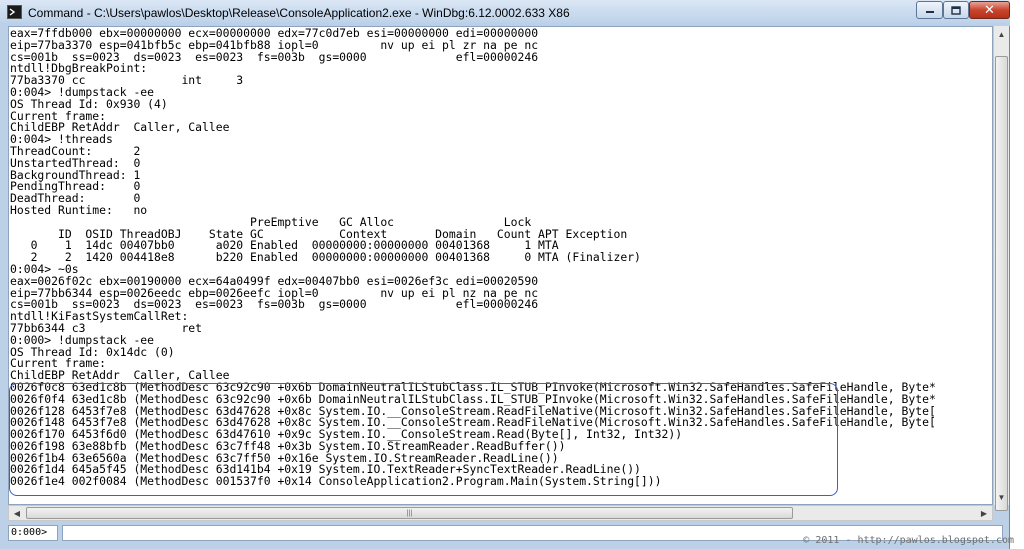 The width and height of the screenshot is (1024, 549). What do you see at coordinates (1001, 283) in the screenshot?
I see `vertical-scroll-thumb` at bounding box center [1001, 283].